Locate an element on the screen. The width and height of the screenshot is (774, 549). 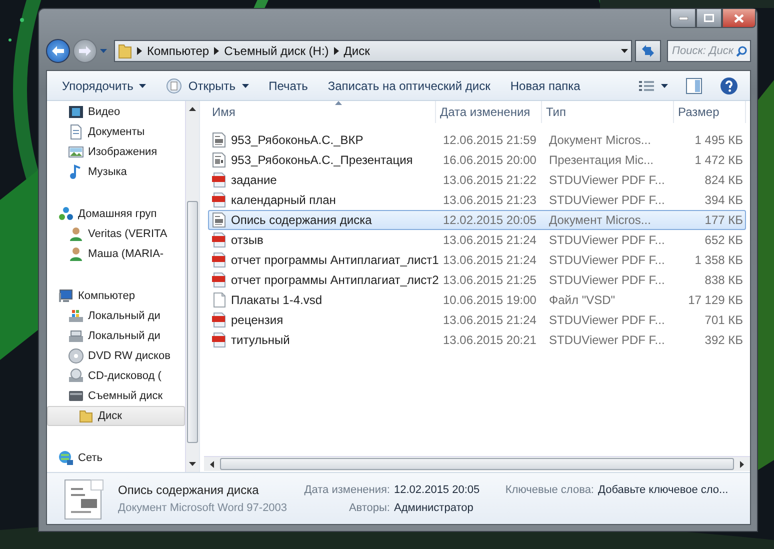
file-row: задание 13.06.2015 21:22 STDUViewer PDF F... 824 КБ is located at coordinates (477, 180).